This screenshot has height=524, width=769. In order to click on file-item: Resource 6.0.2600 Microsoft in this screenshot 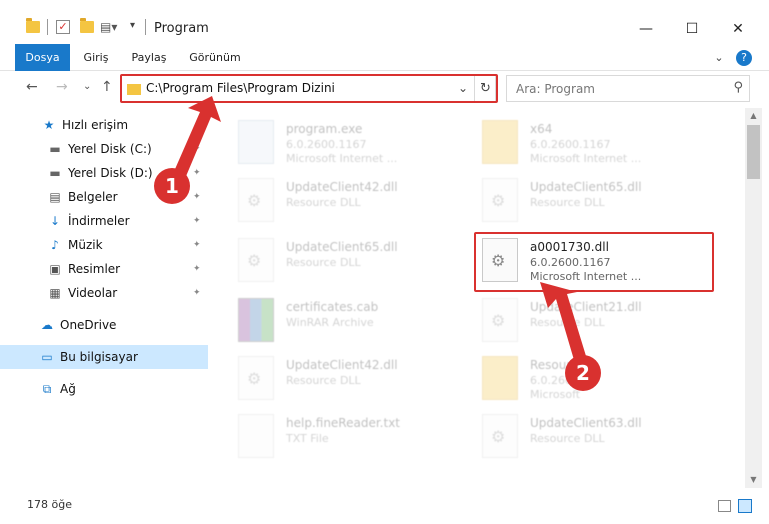, I will do `click(602, 381)`.